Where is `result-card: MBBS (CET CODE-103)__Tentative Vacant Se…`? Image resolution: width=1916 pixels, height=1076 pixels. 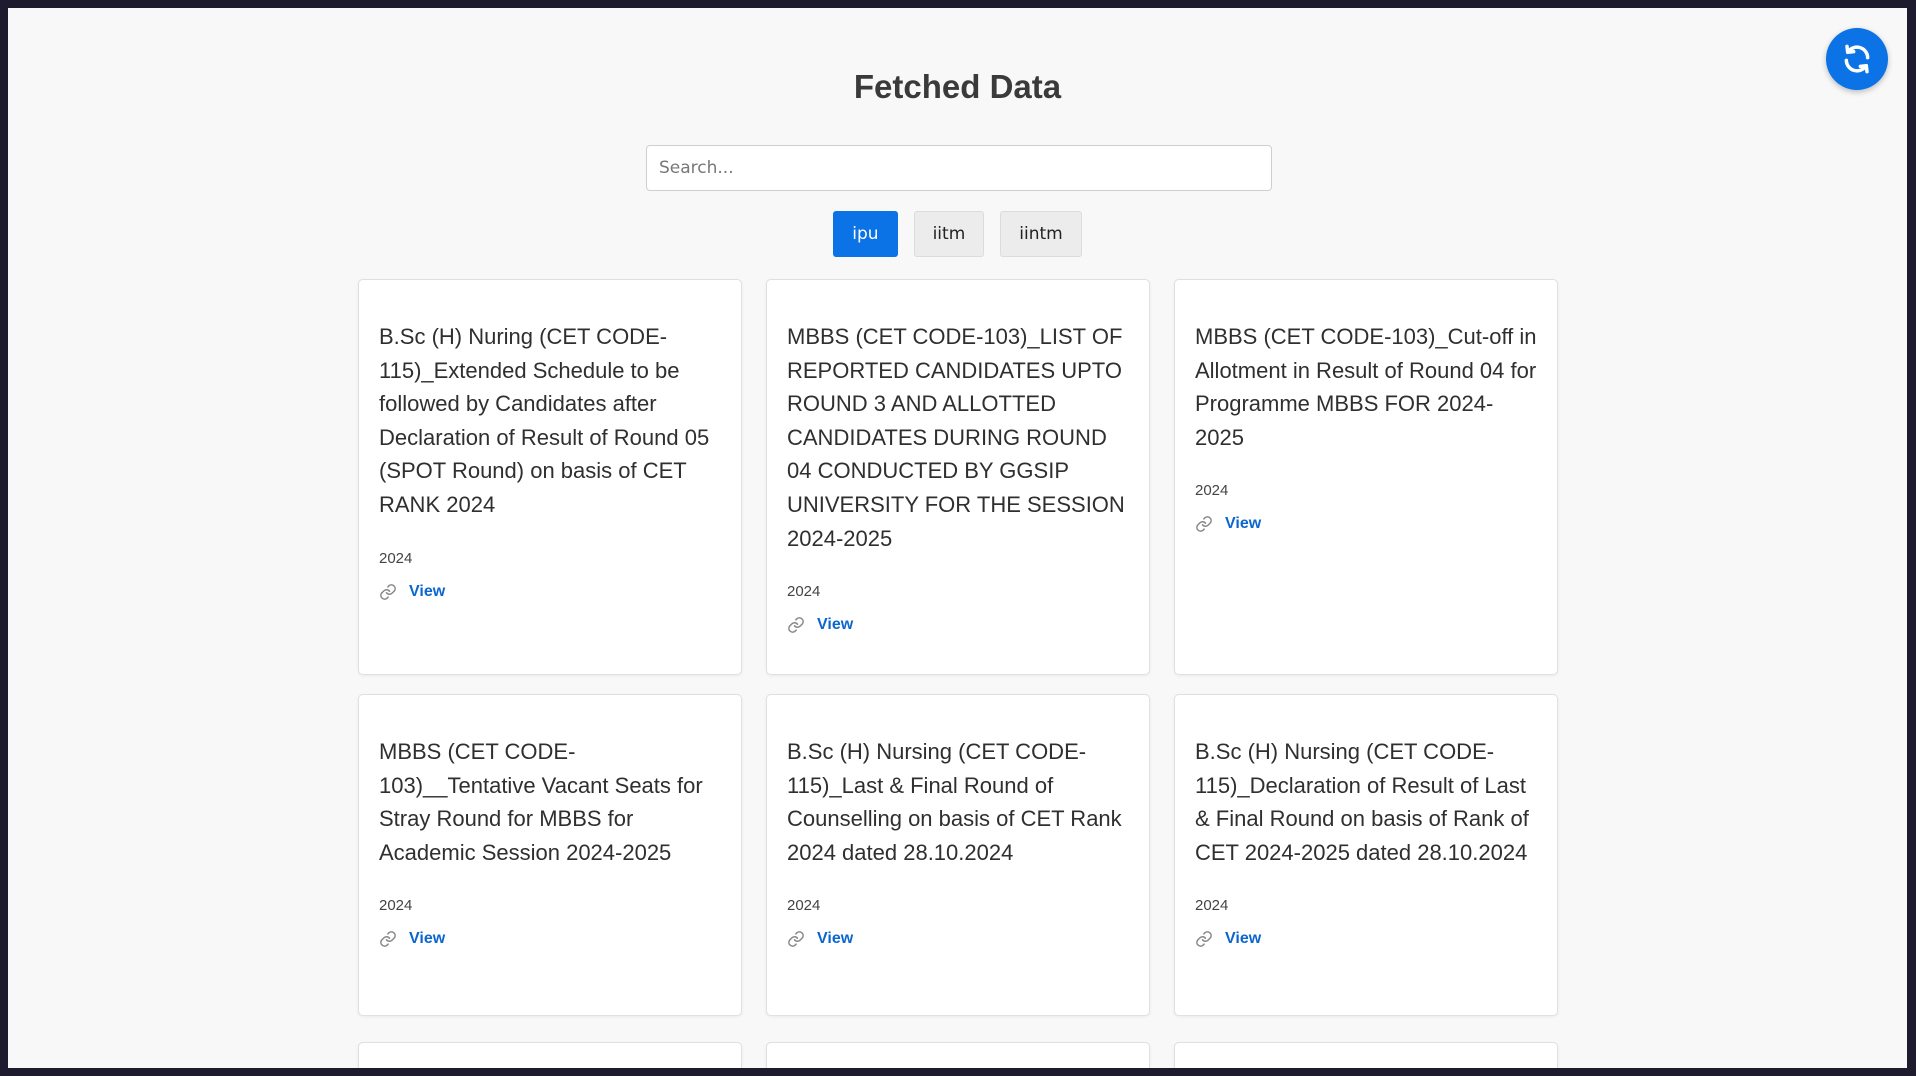
result-card: MBBS (CET CODE-103)__Tentative Vacant Se… is located at coordinates (550, 855).